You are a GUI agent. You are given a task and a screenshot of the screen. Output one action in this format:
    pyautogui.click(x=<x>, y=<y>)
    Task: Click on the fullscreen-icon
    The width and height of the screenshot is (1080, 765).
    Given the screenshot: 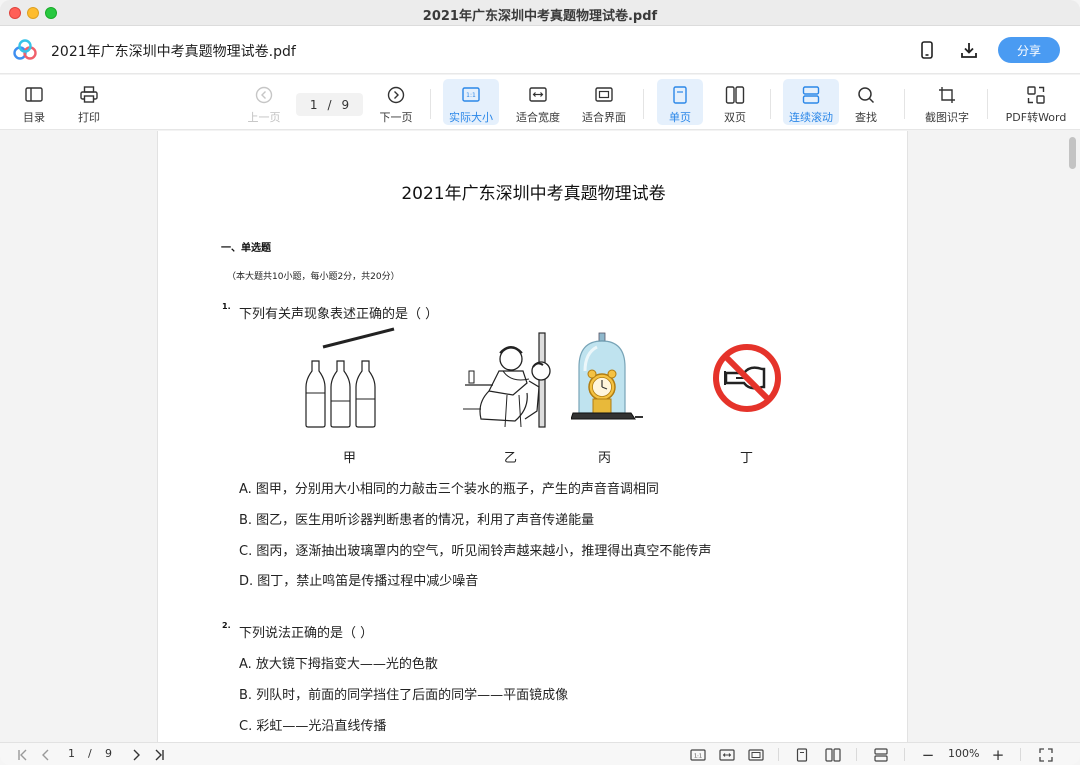 What is the action you would take?
    pyautogui.click(x=1046, y=754)
    